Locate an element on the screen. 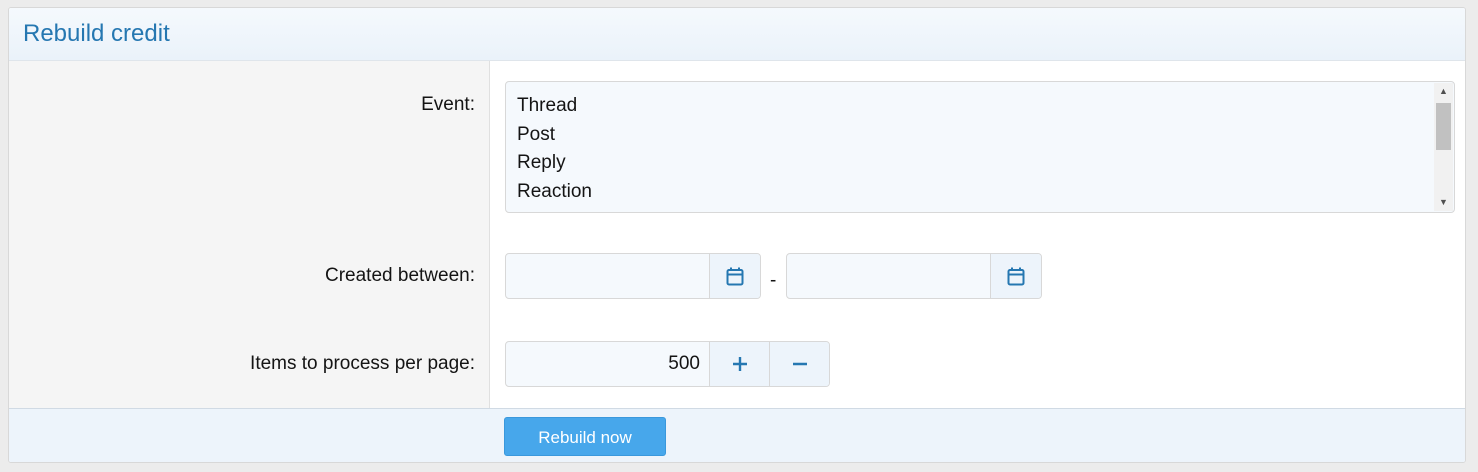 The image size is (1478, 472). created-between-label: Created between: is located at coordinates (400, 275).